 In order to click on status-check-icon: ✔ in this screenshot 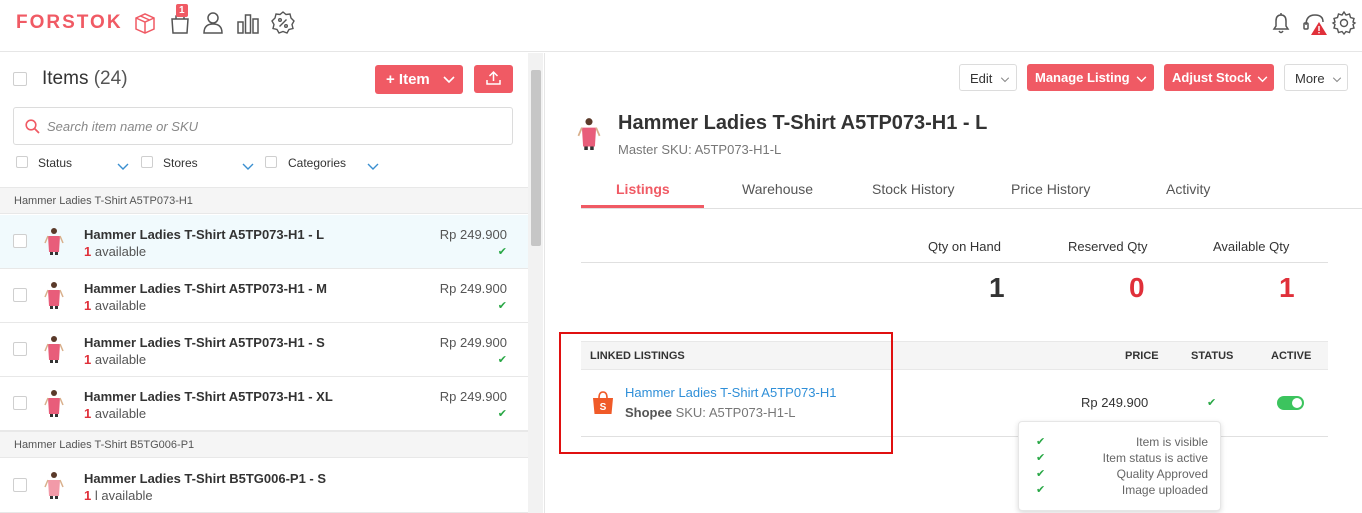, I will do `click(1211, 402)`.